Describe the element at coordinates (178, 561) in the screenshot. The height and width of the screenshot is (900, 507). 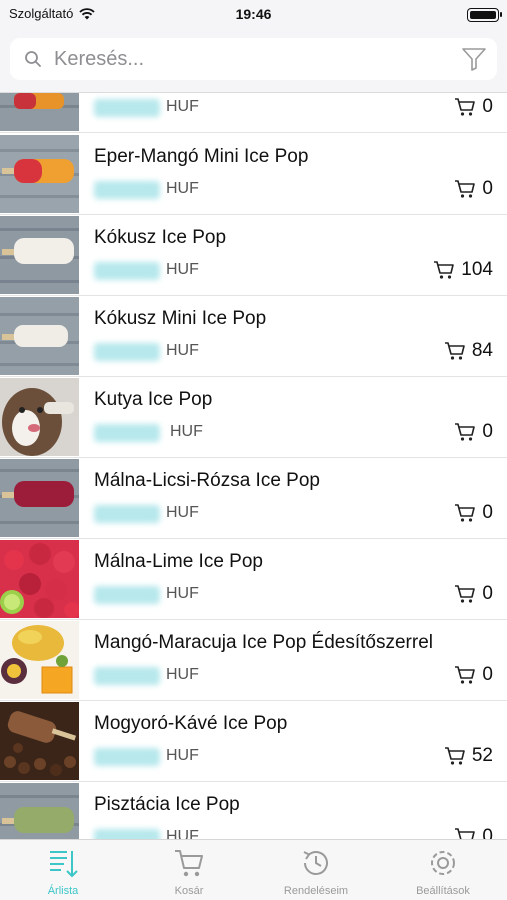
I see `product-name: Málna-Lime Ice Pop` at that location.